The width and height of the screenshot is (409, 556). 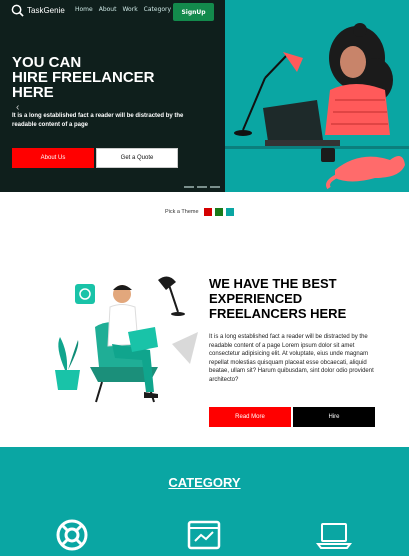 I want to click on slider-indicators, so click(x=202, y=187).